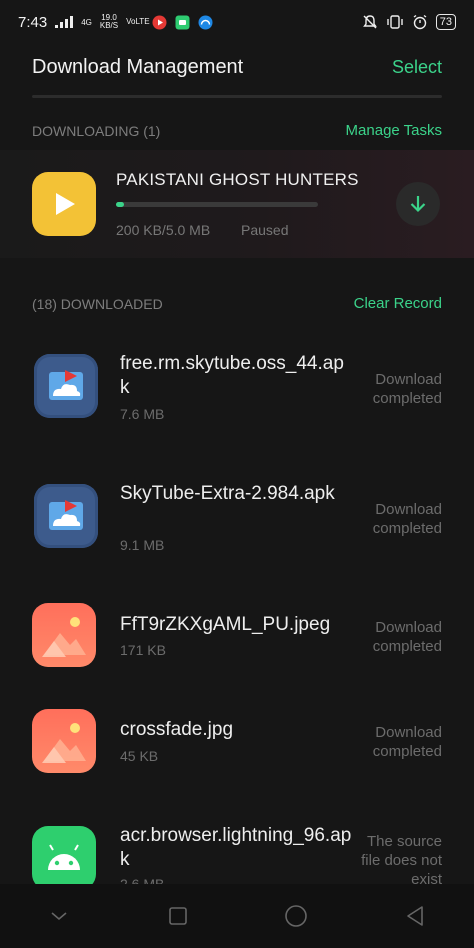 This screenshot has height=948, width=474. I want to click on file-name: FfT9rZKXgAML_PU.jpeg, so click(225, 624).